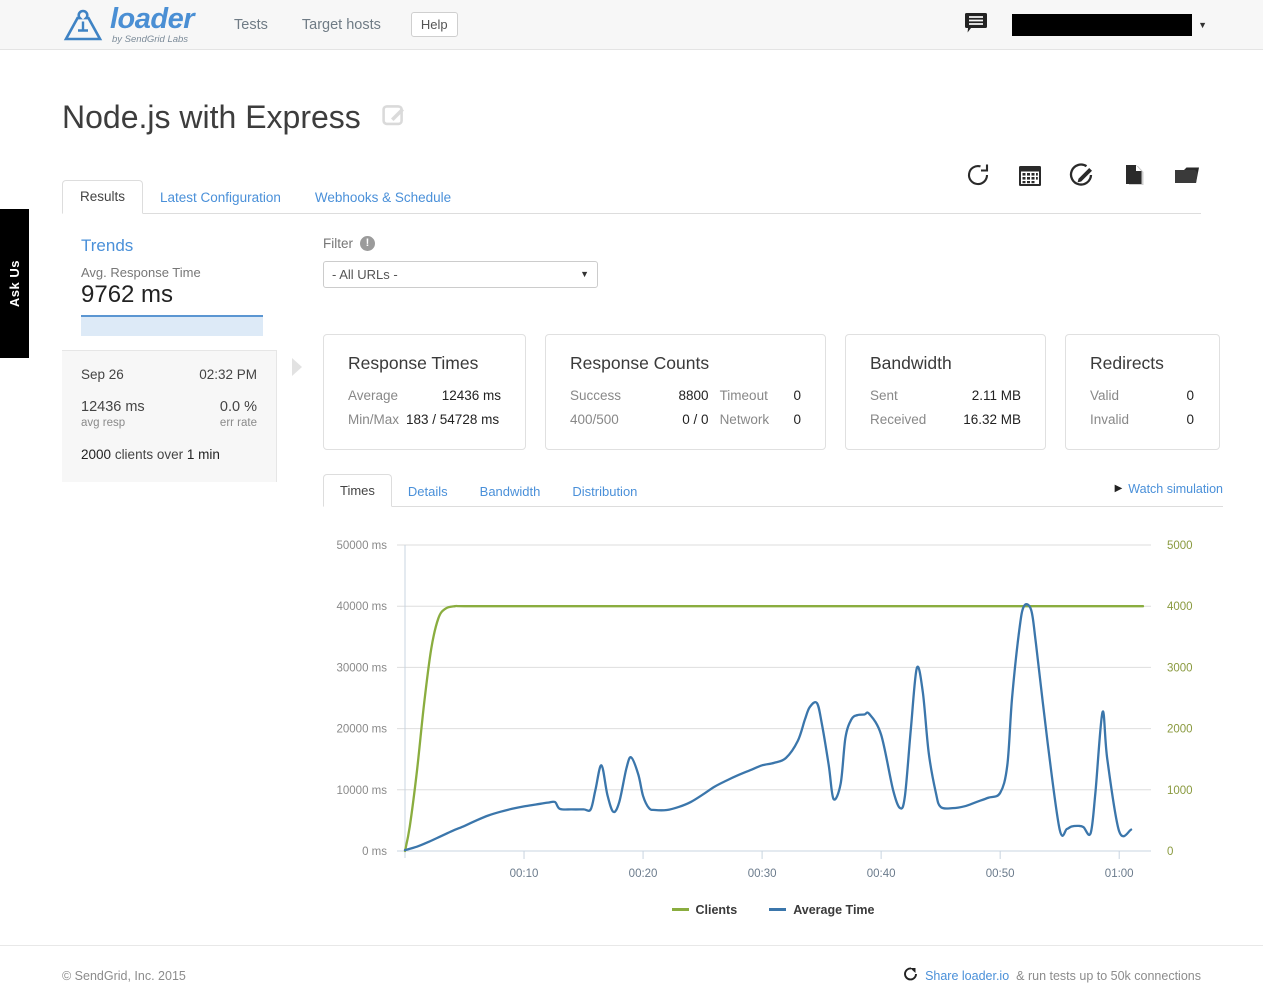  Describe the element at coordinates (128, 24) in the screenshot. I see `logo: loader by SendGrid Labs` at that location.